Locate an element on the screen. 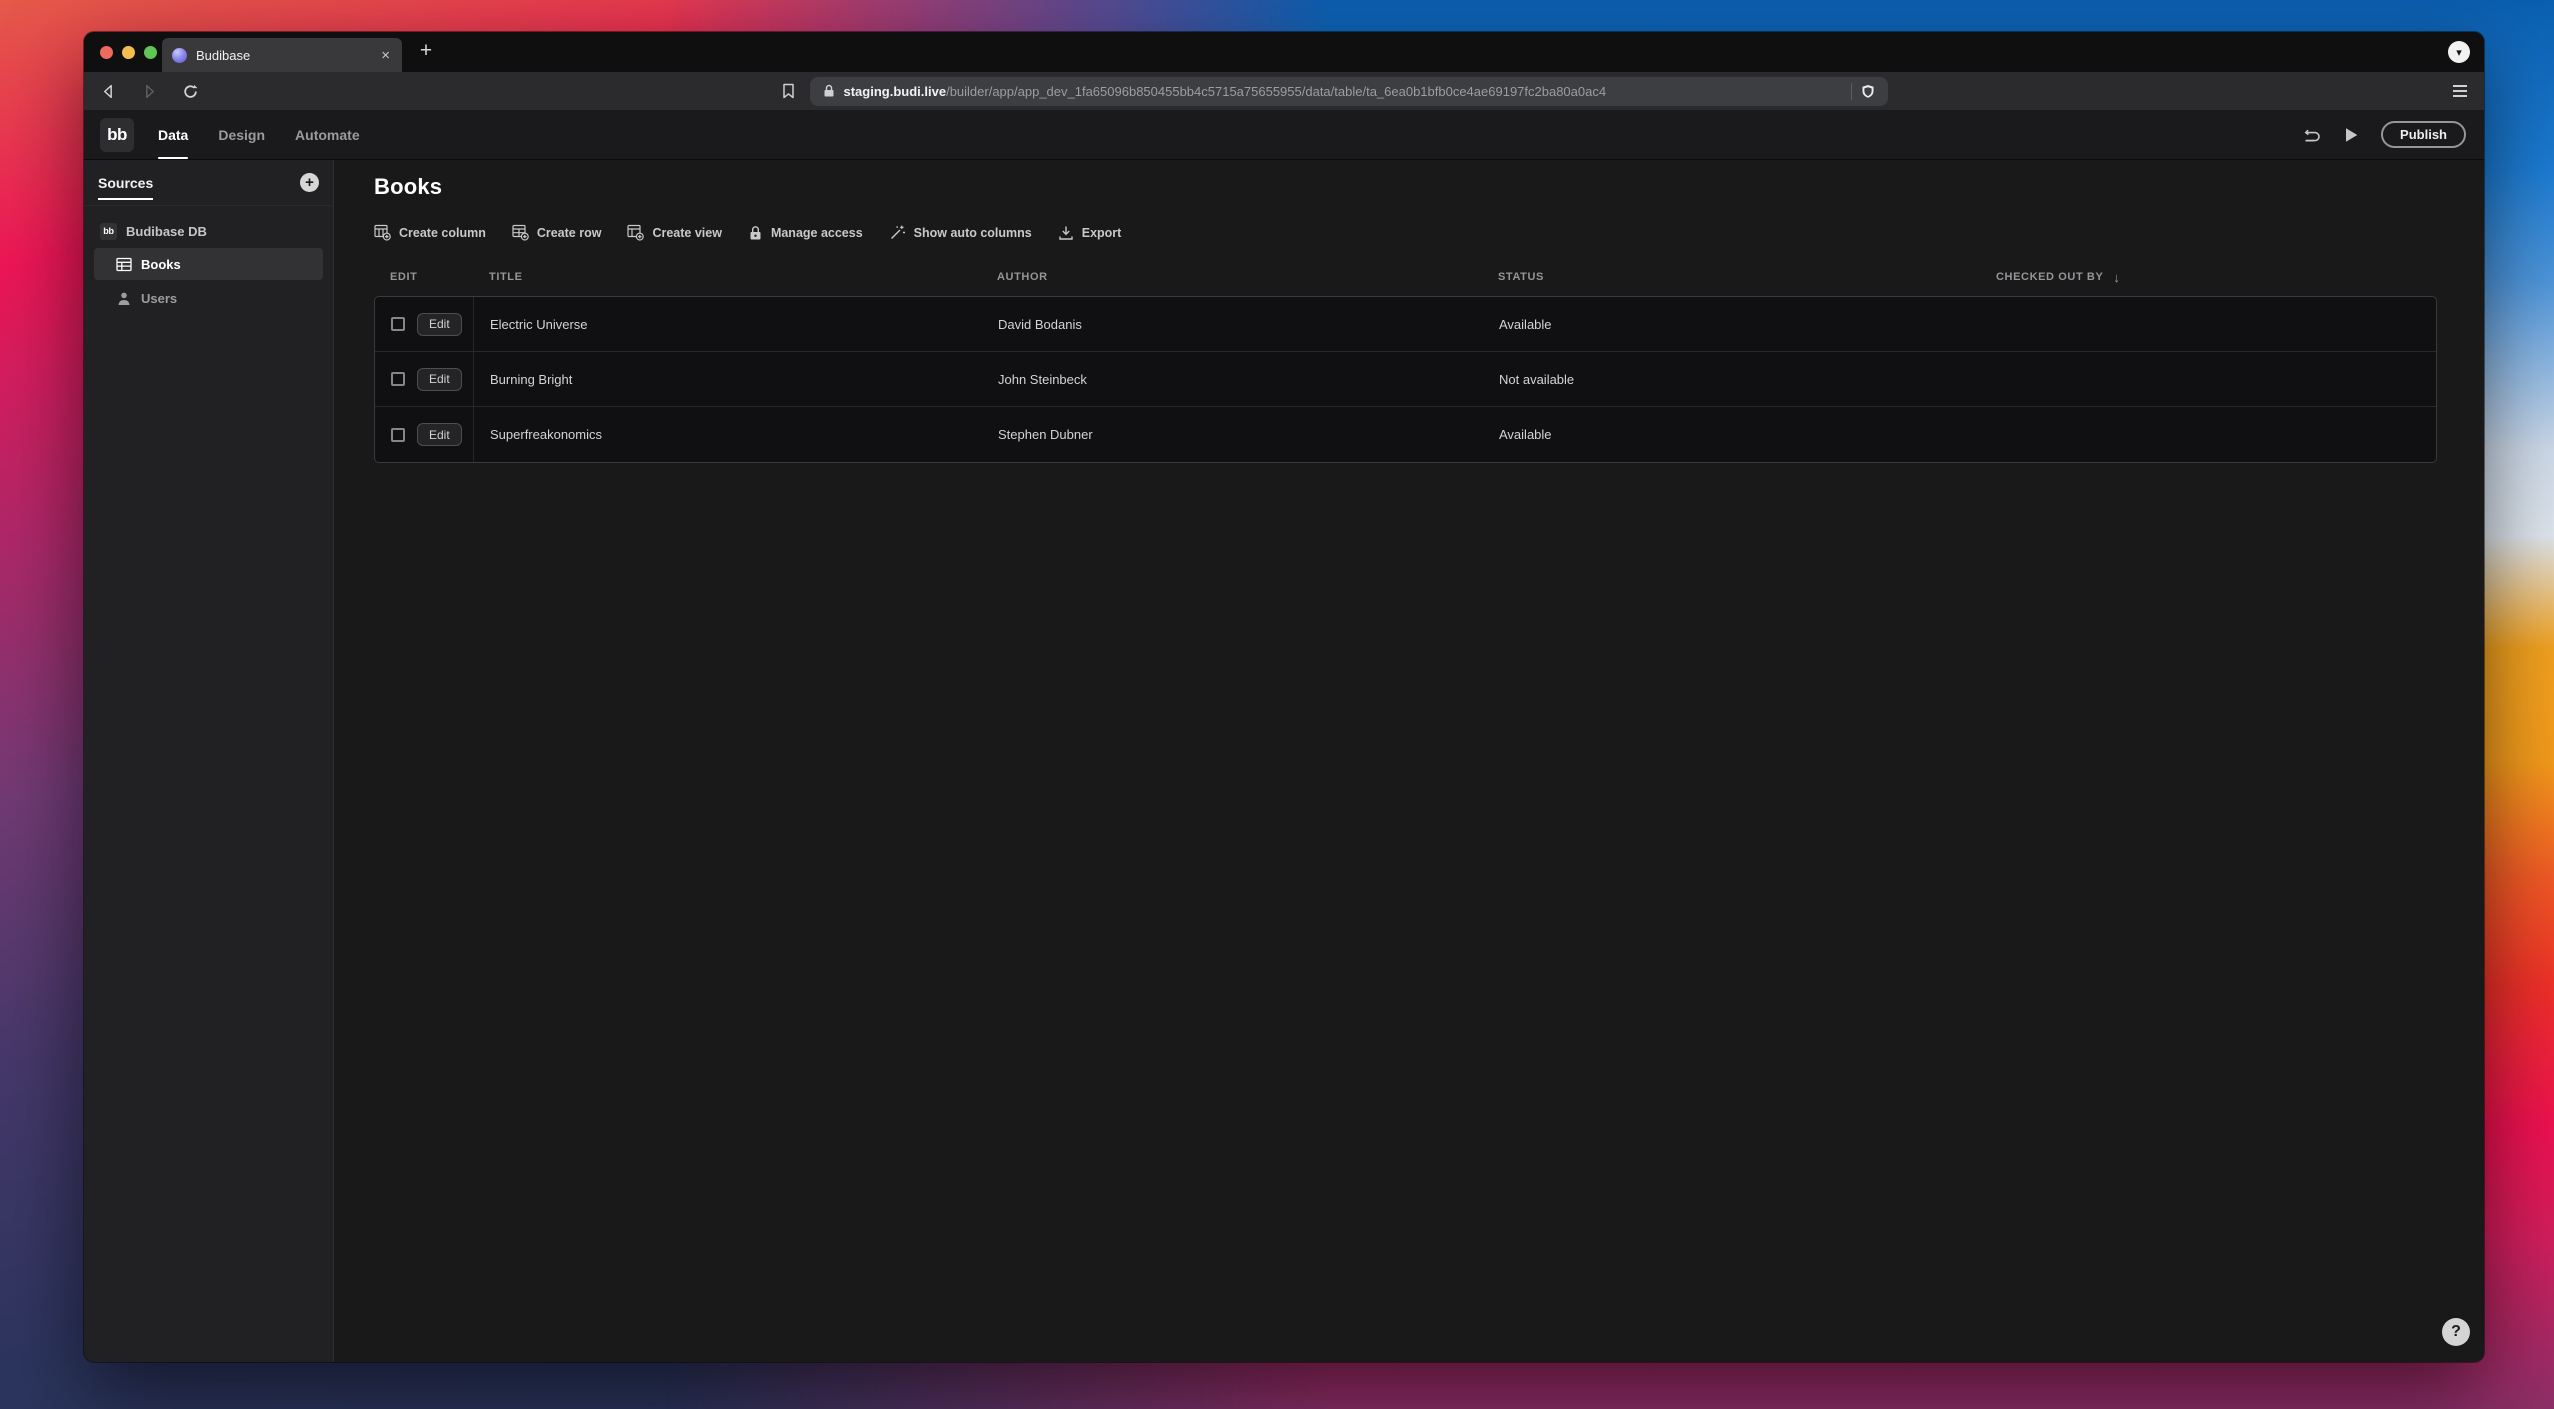  budibase-favicon-icon is located at coordinates (179, 55).